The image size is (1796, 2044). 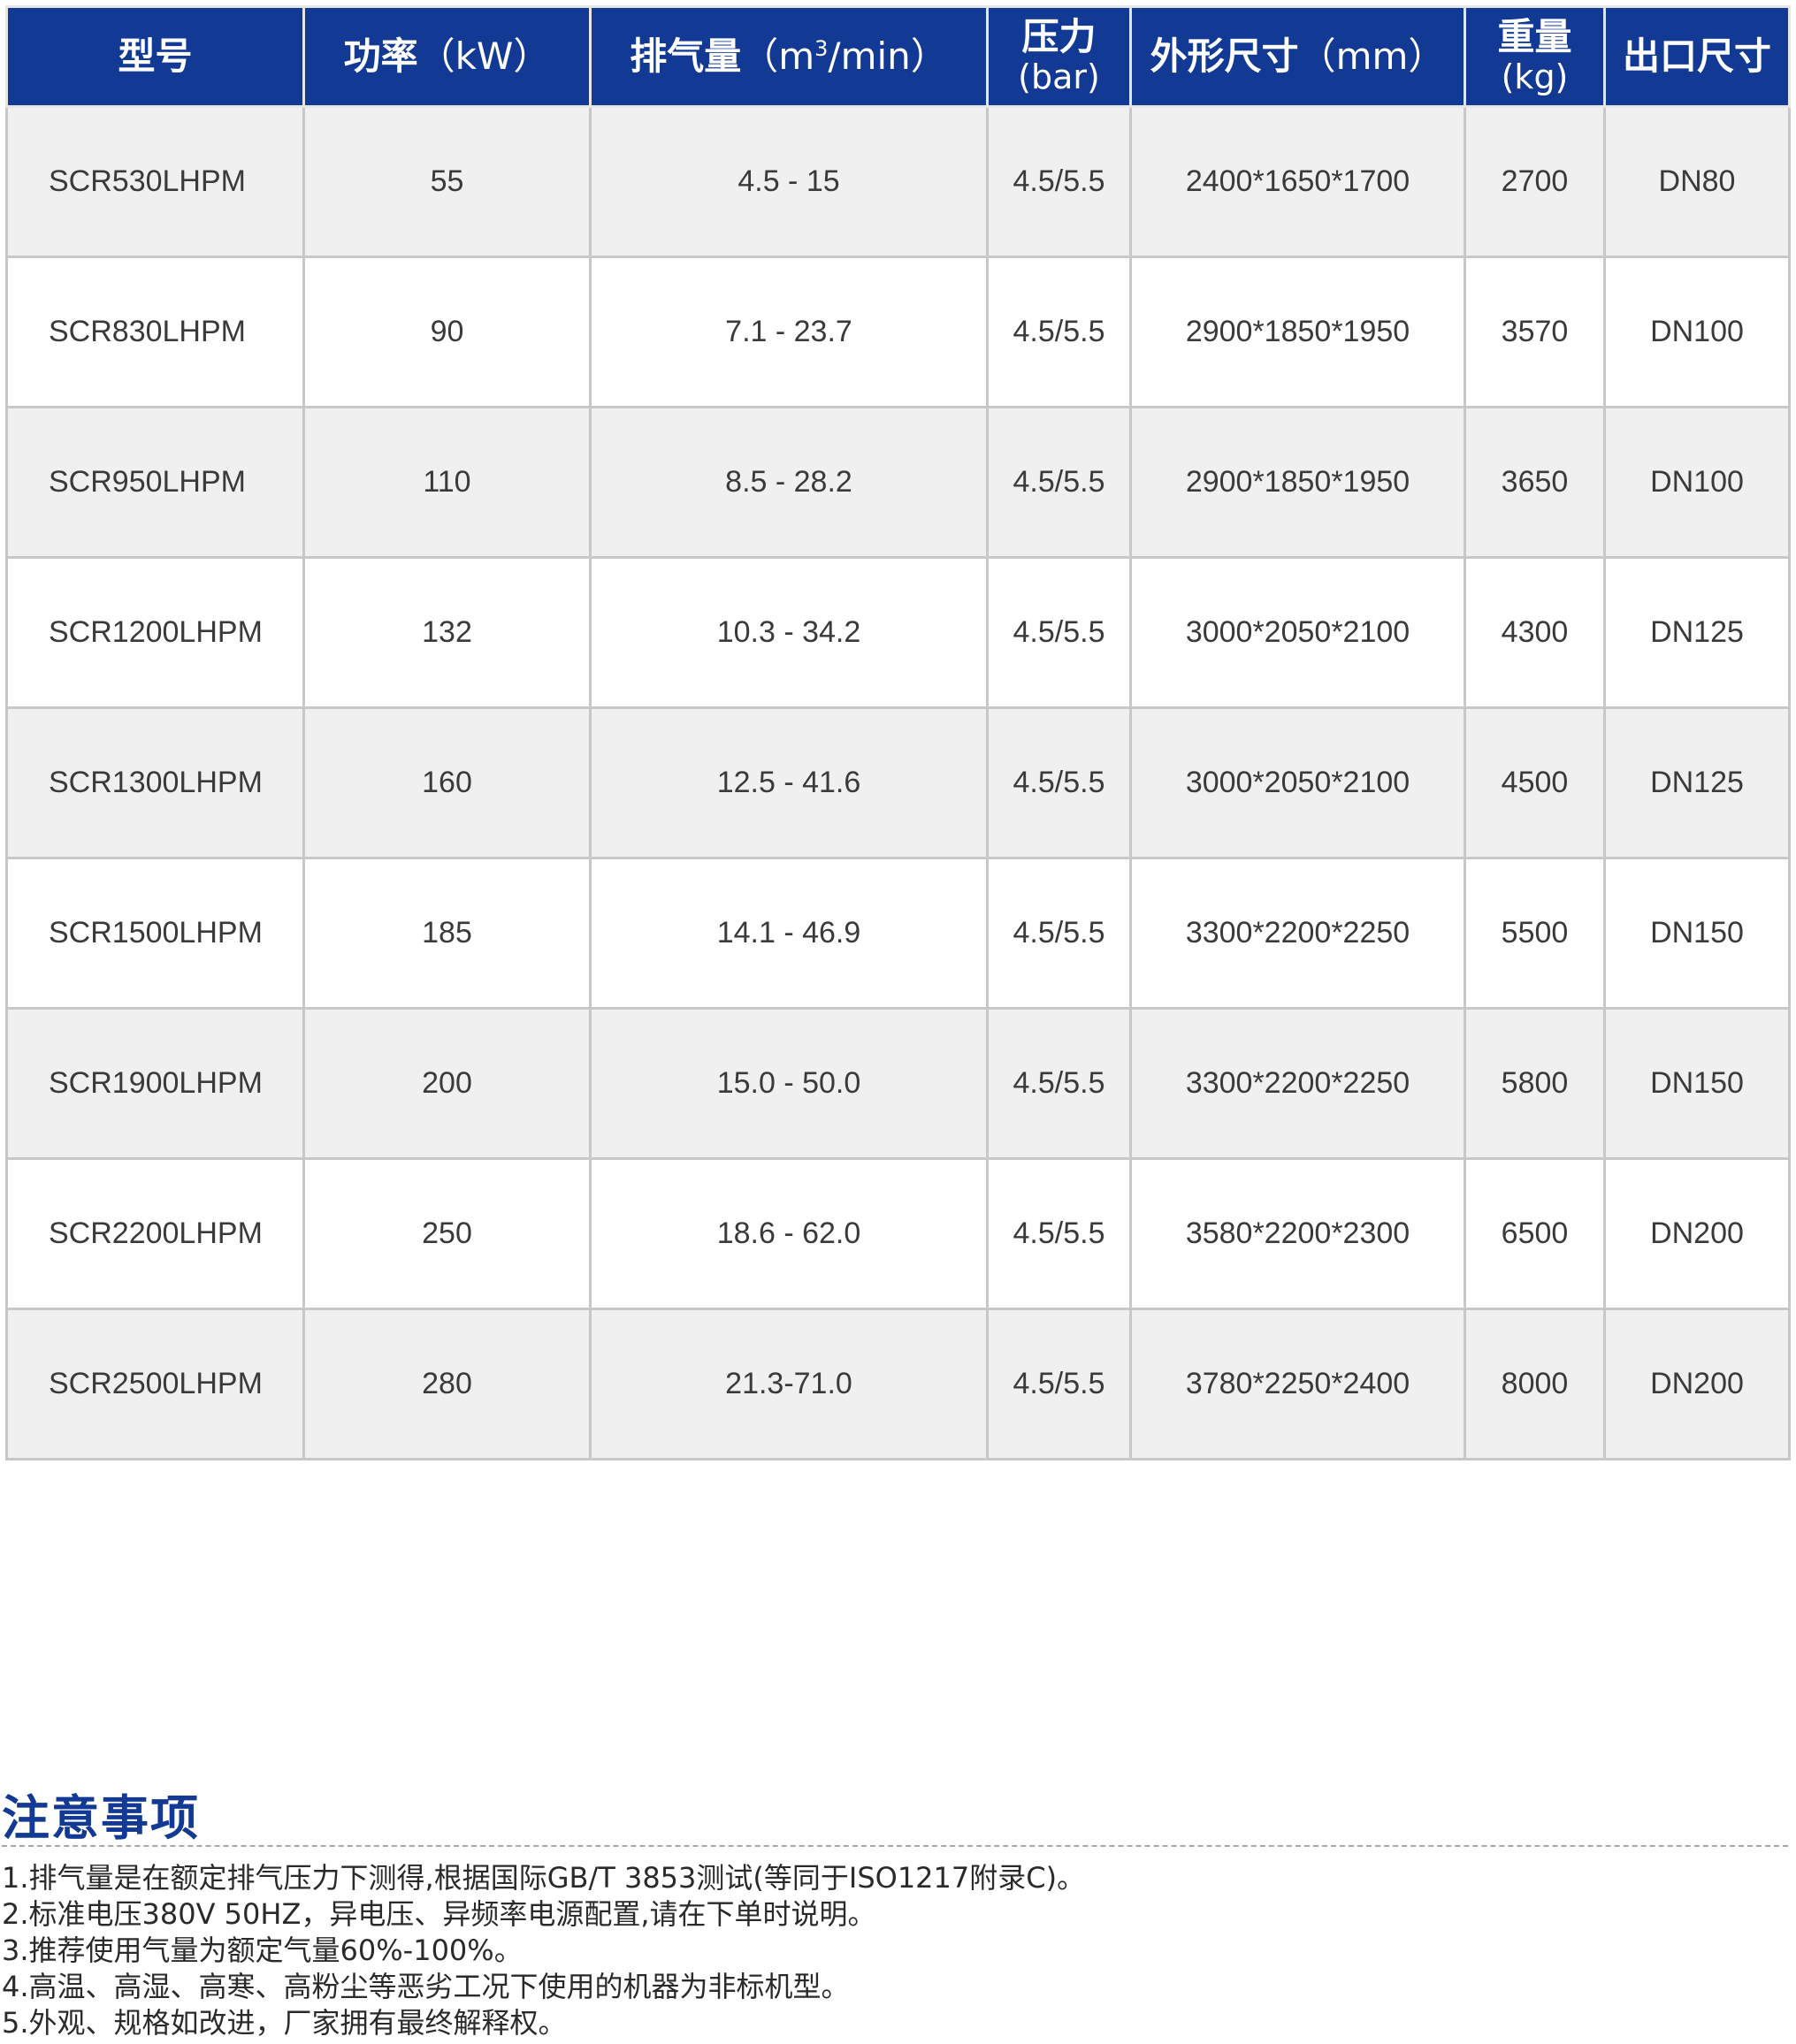 I want to click on cell-weight: 3650, so click(x=1535, y=483).